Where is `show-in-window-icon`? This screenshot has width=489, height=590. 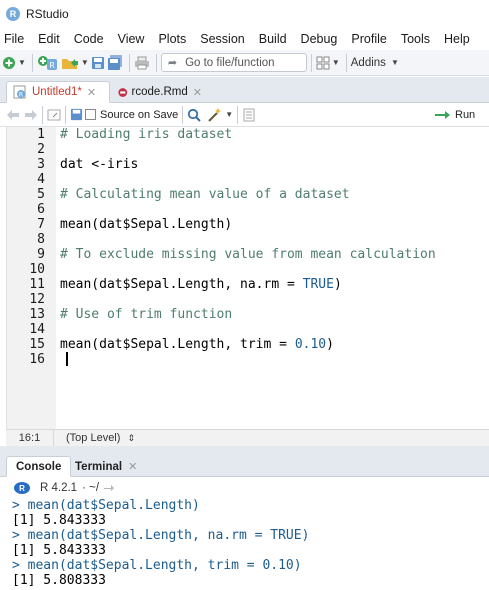
show-in-window-icon is located at coordinates (54, 115).